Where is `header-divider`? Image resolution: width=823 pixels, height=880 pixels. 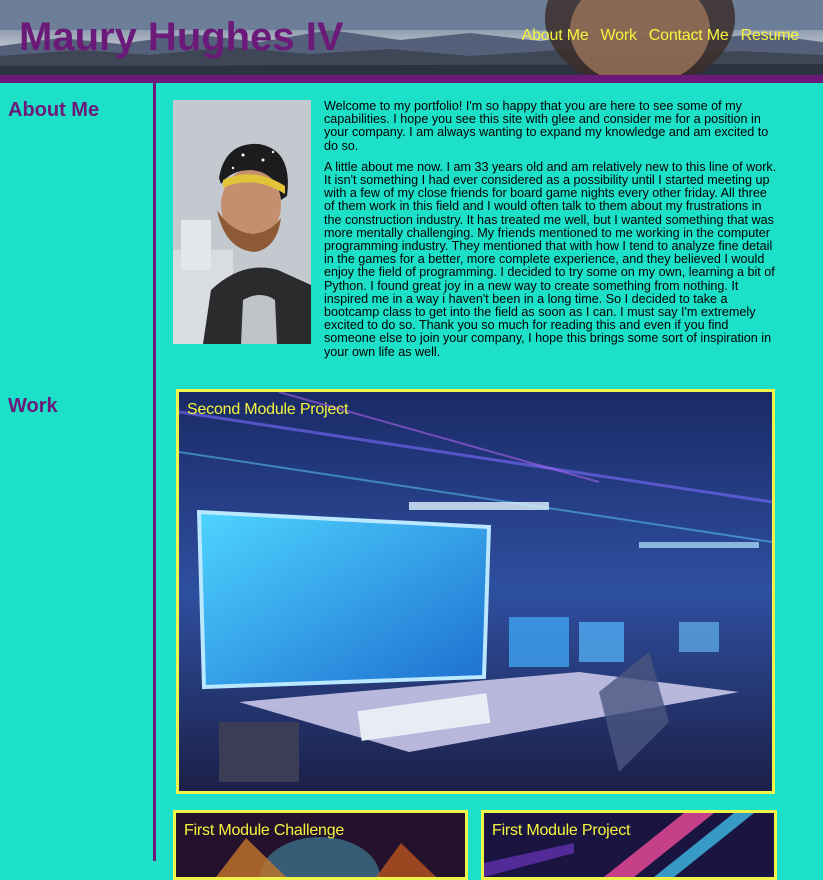
header-divider is located at coordinates (411, 79).